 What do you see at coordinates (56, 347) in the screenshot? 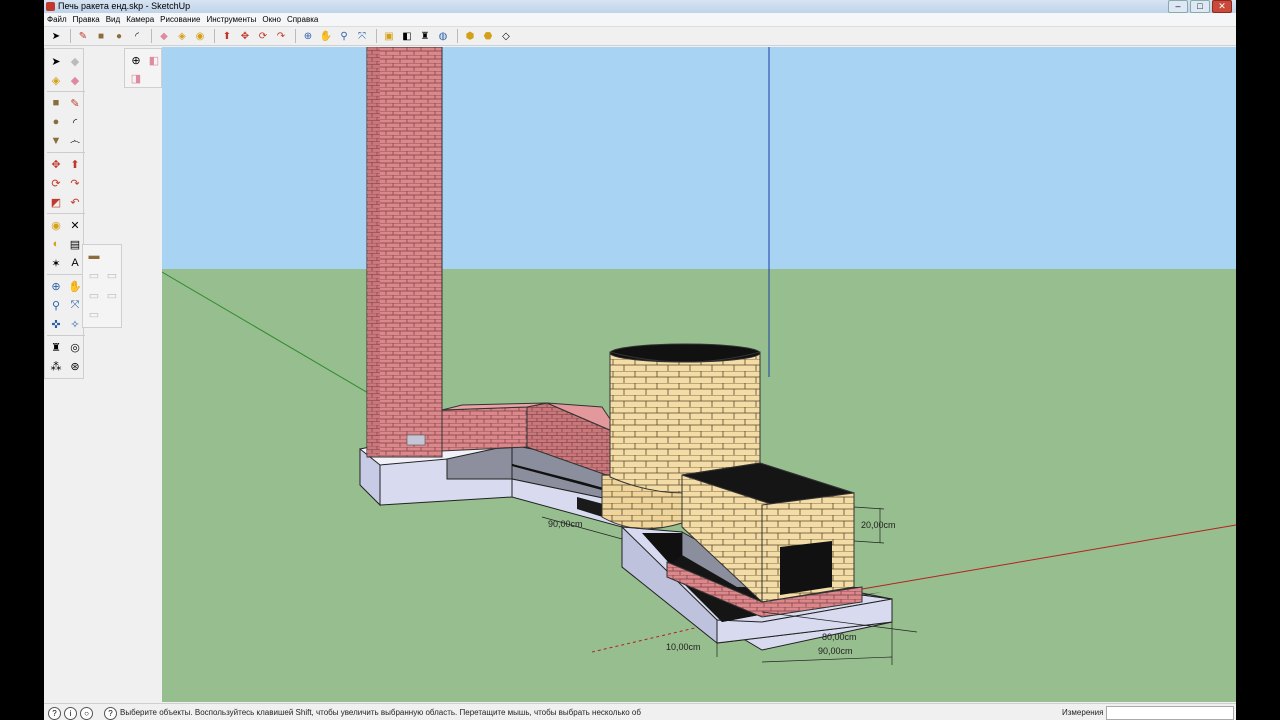
I see `position-camera-tool-icon: ♜` at bounding box center [56, 347].